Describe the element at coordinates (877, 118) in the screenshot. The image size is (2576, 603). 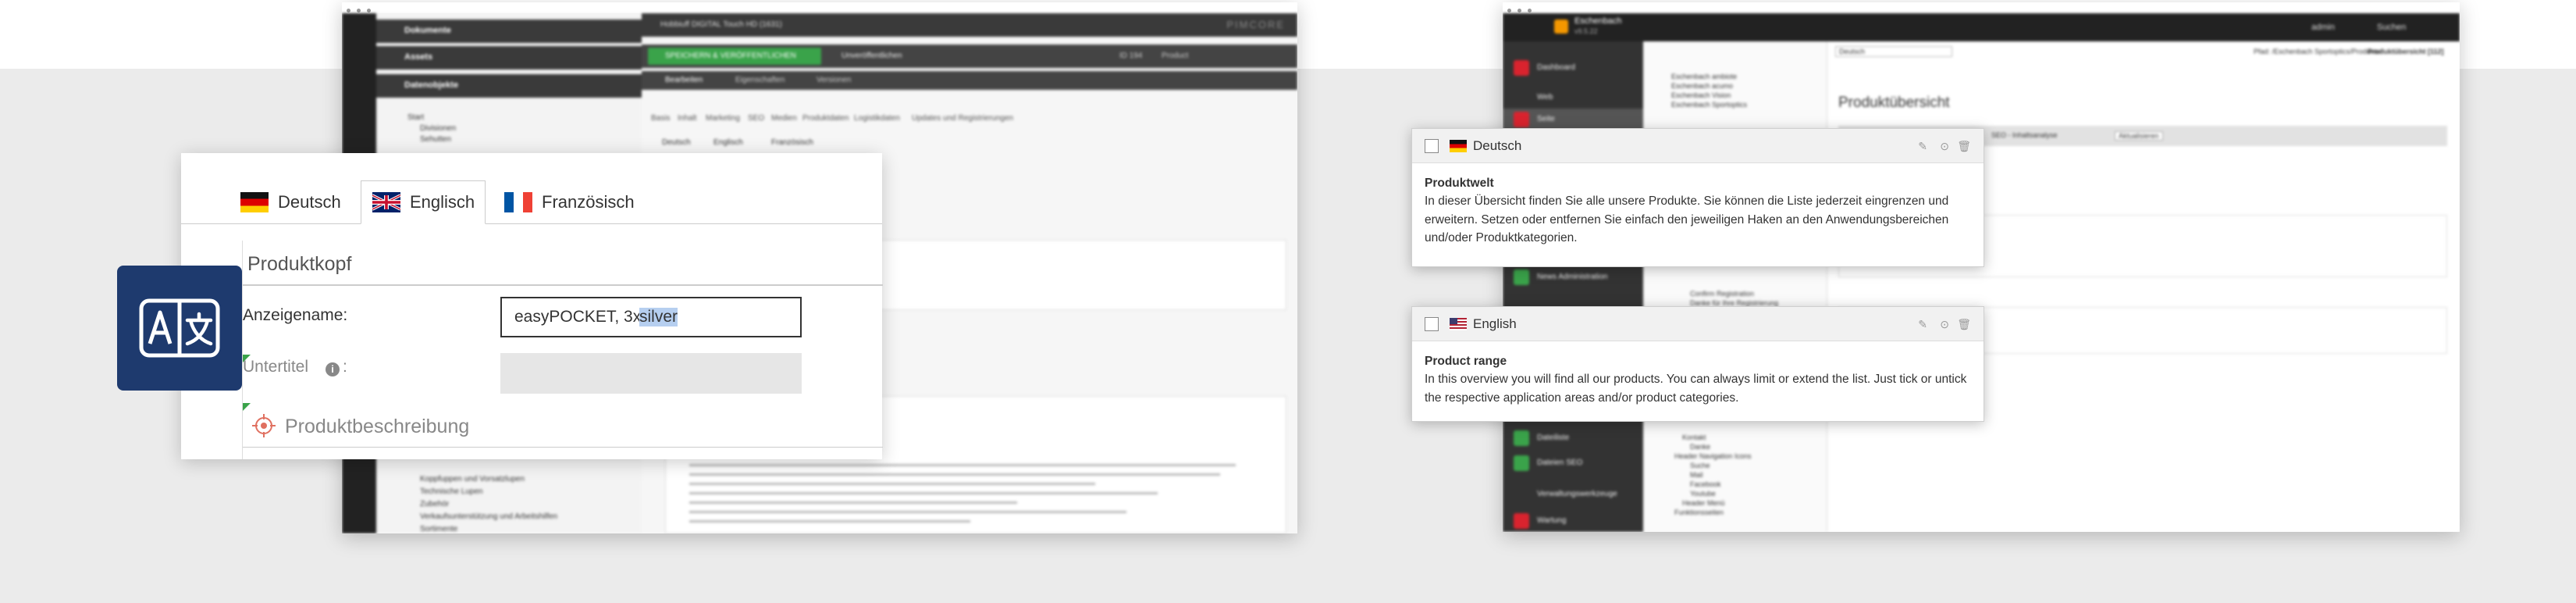
I see `content-tab: Logistikdaten` at that location.